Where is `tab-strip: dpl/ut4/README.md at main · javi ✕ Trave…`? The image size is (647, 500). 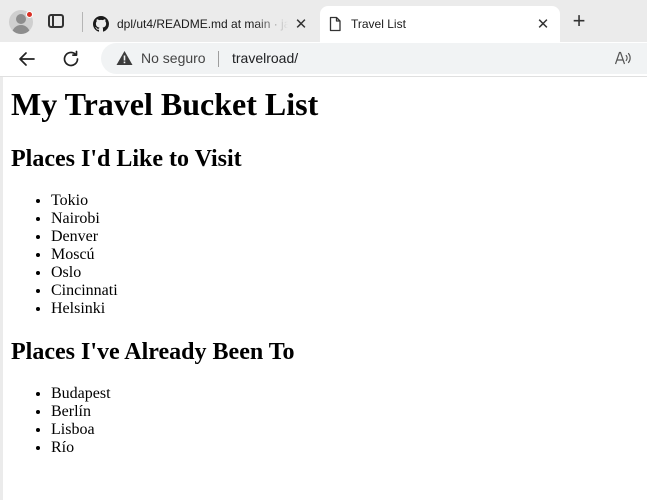 tab-strip: dpl/ut4/README.md at main · javi ✕ Trave… is located at coordinates (323, 21).